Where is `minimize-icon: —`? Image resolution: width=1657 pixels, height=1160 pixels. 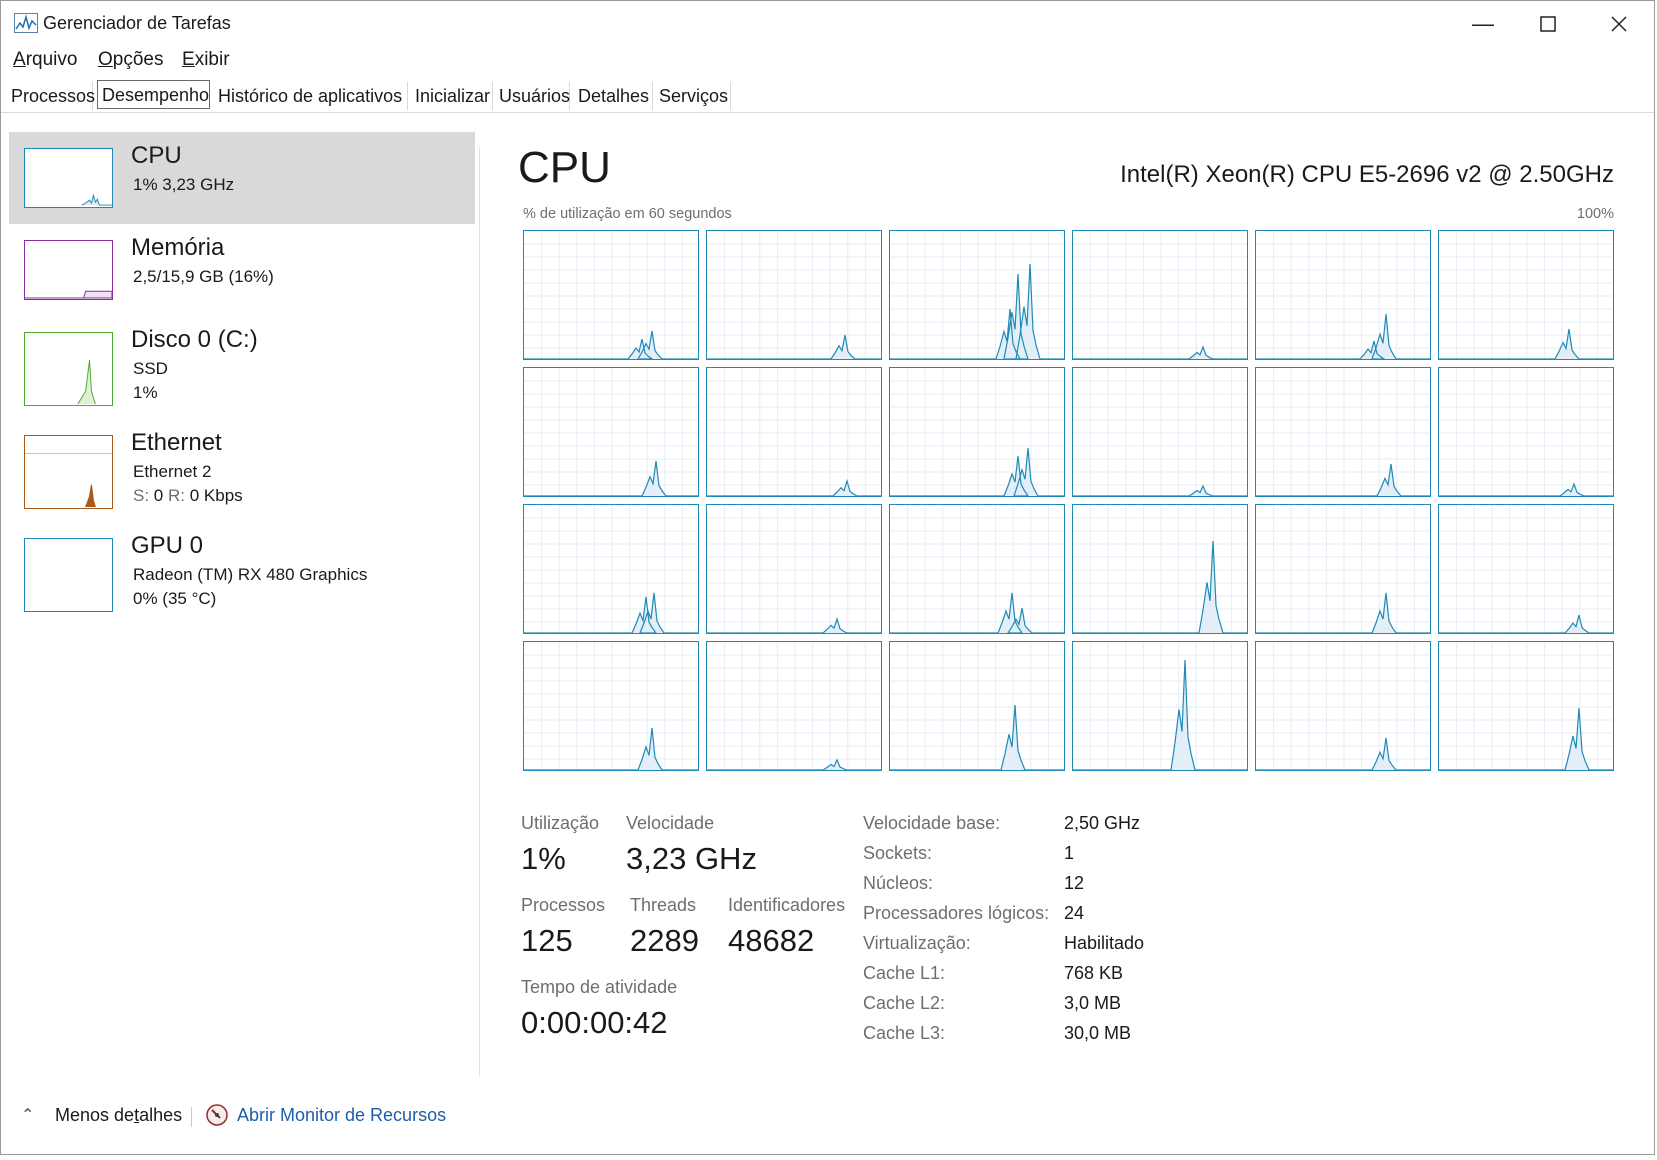 minimize-icon: — is located at coordinates (1483, 23).